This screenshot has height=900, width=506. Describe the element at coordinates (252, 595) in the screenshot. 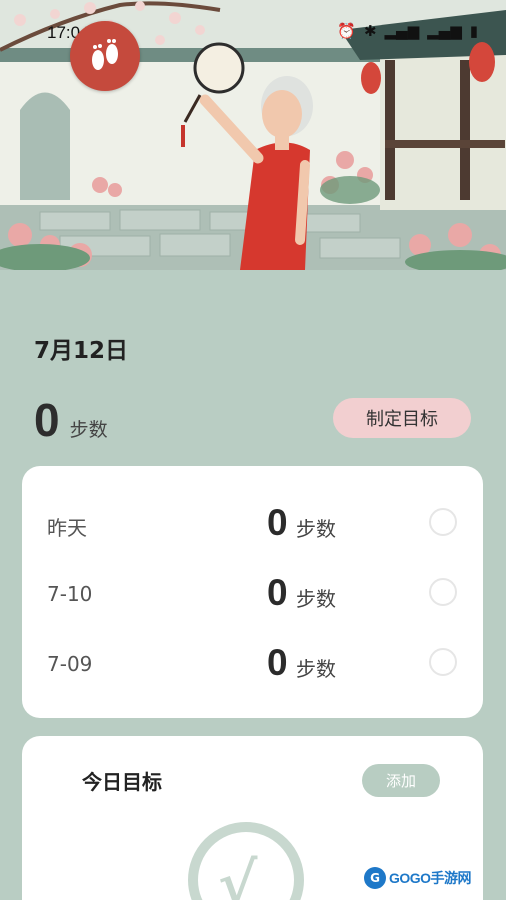

I see `history-row: 7-10 0 步数` at that location.